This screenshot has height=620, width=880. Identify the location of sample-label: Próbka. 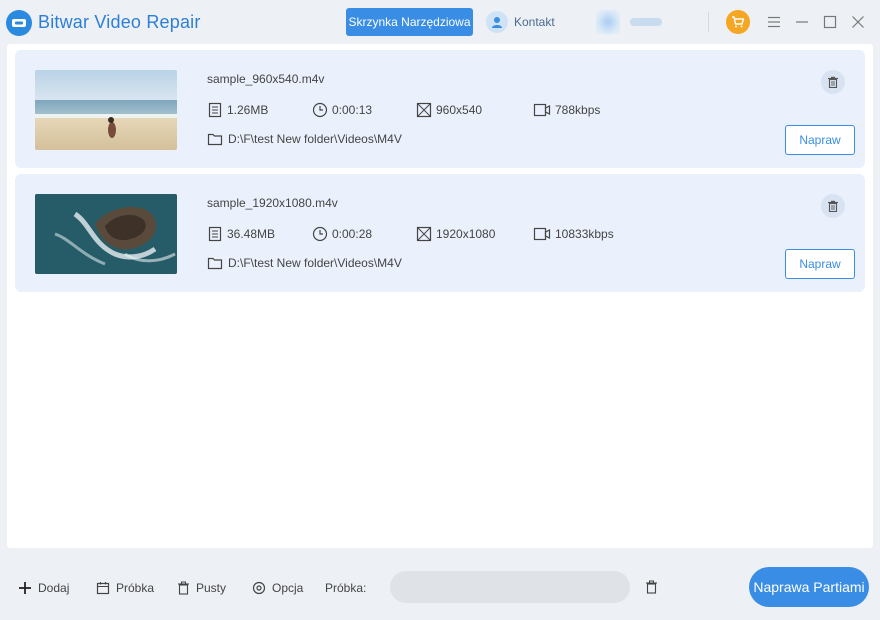
(135, 588).